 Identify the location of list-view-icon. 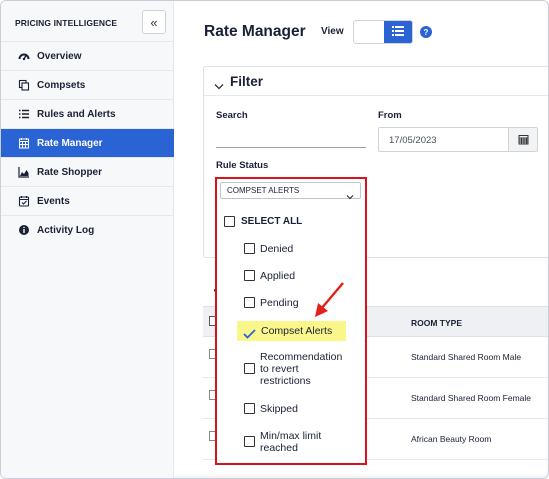
(398, 32).